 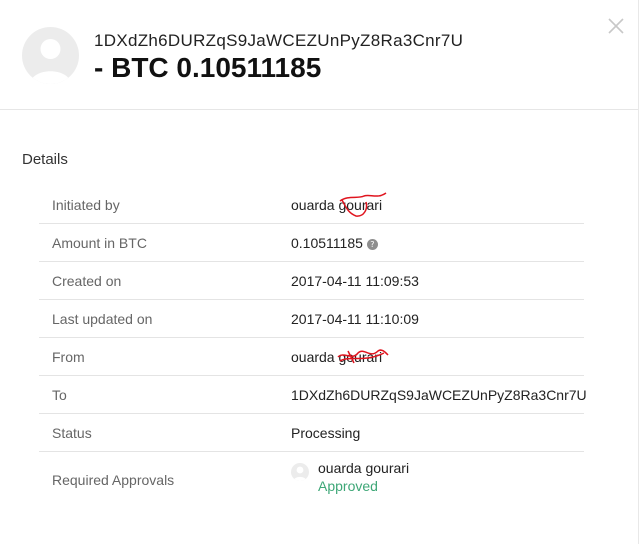 I want to click on sender-first-name: ouarda, so click(x=313, y=357).